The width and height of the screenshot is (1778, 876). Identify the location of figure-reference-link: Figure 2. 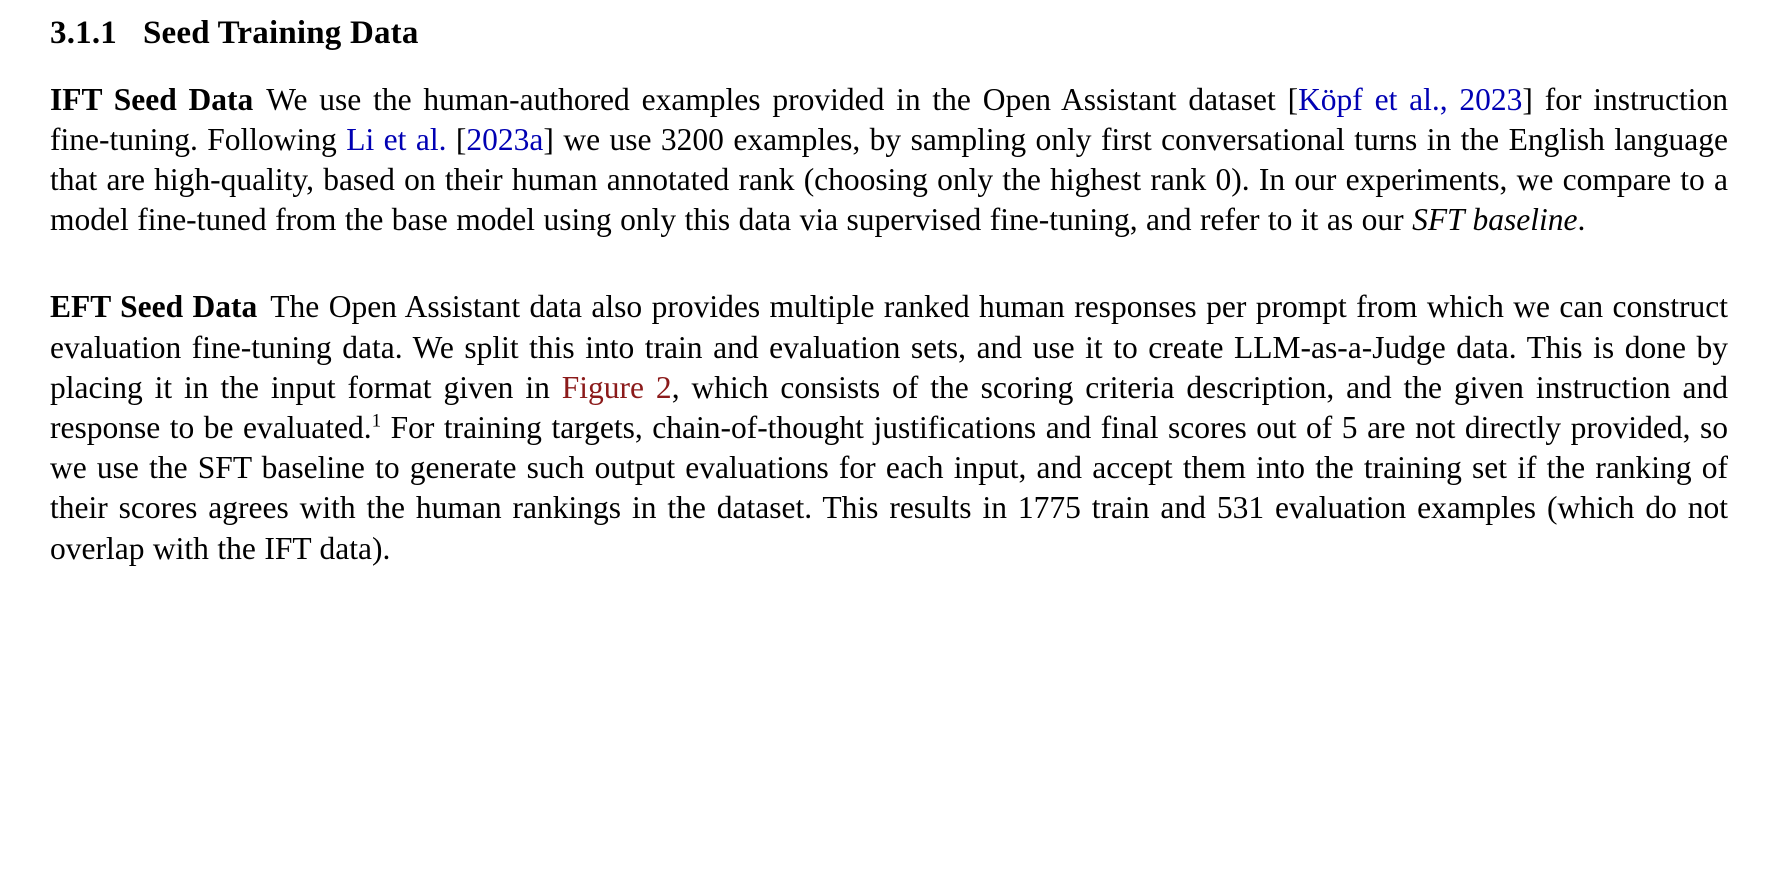
(617, 387).